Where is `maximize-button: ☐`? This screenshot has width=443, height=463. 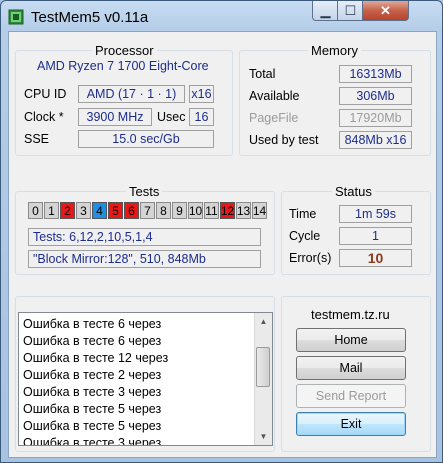 maximize-button: ☐ is located at coordinates (350, 11).